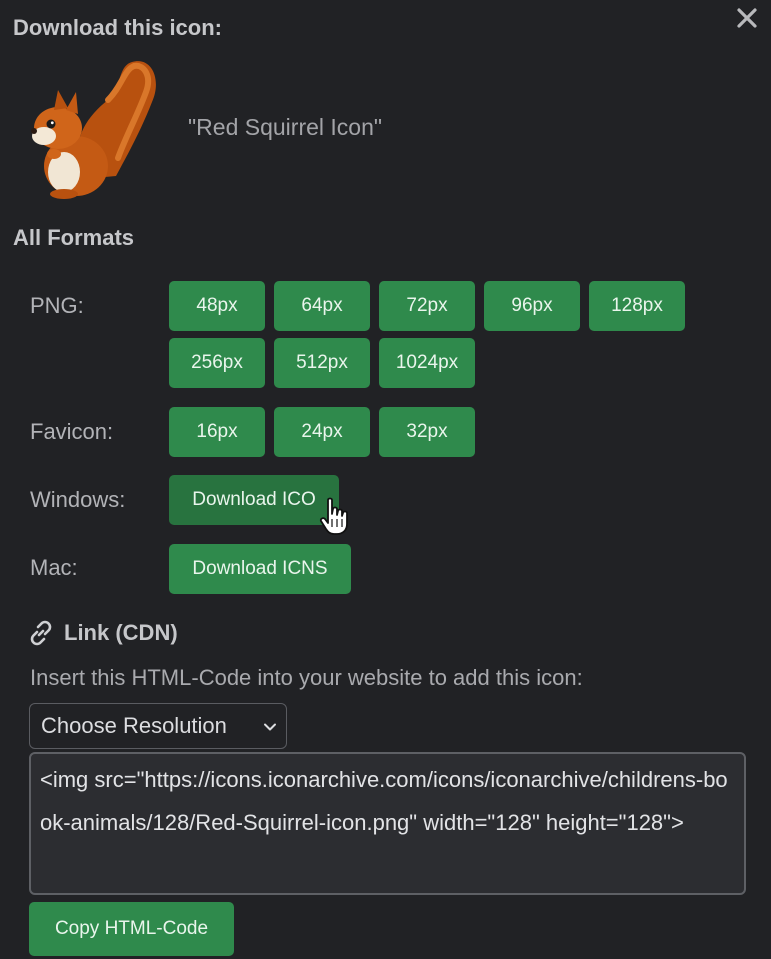  I want to click on all-formats-heading: All Formats, so click(74, 237).